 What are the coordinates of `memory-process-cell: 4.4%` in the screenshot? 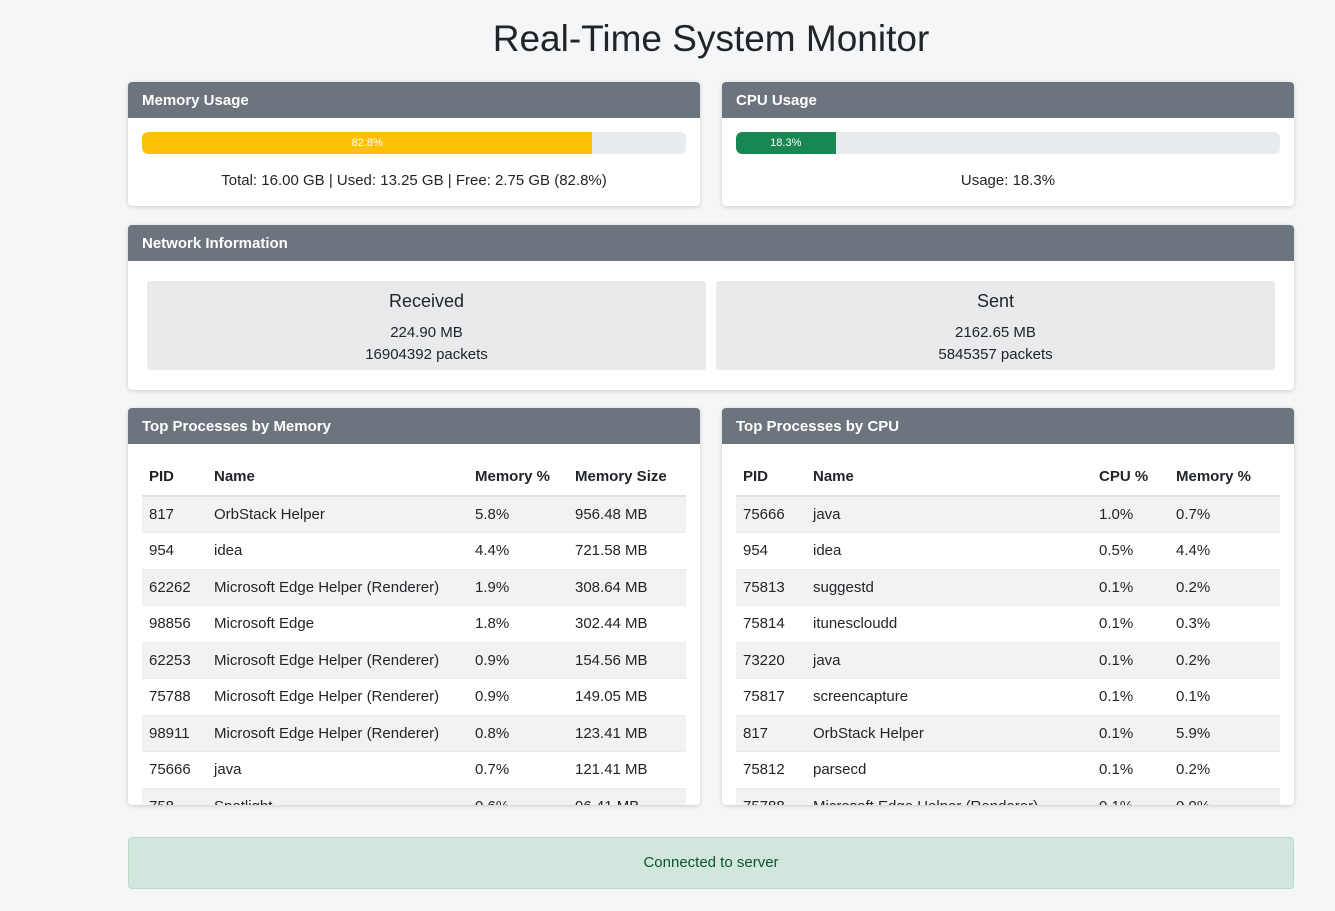 It's located at (518, 551).